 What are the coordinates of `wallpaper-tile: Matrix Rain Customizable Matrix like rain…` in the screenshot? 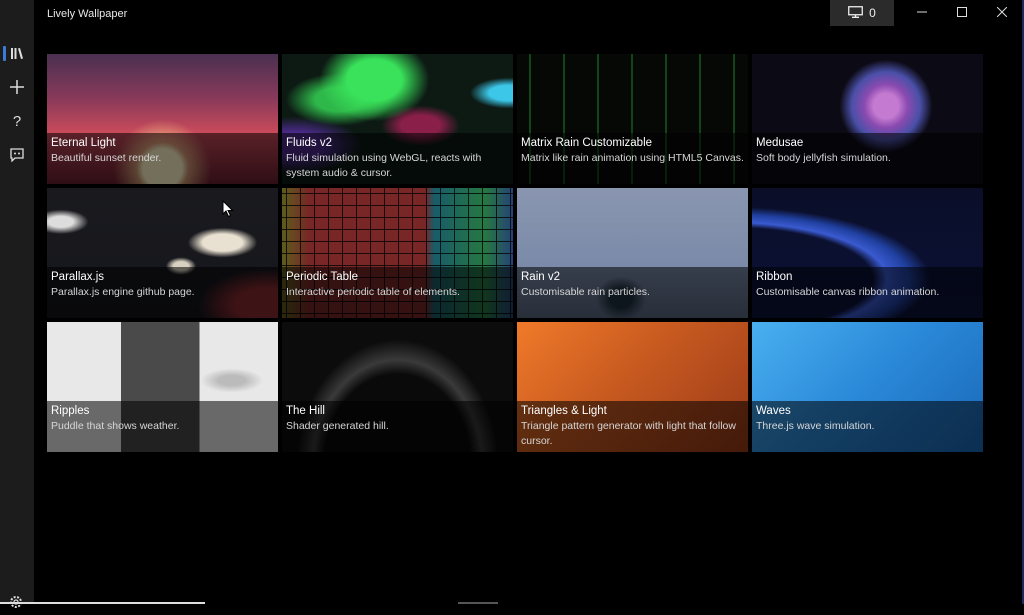 It's located at (632, 119).